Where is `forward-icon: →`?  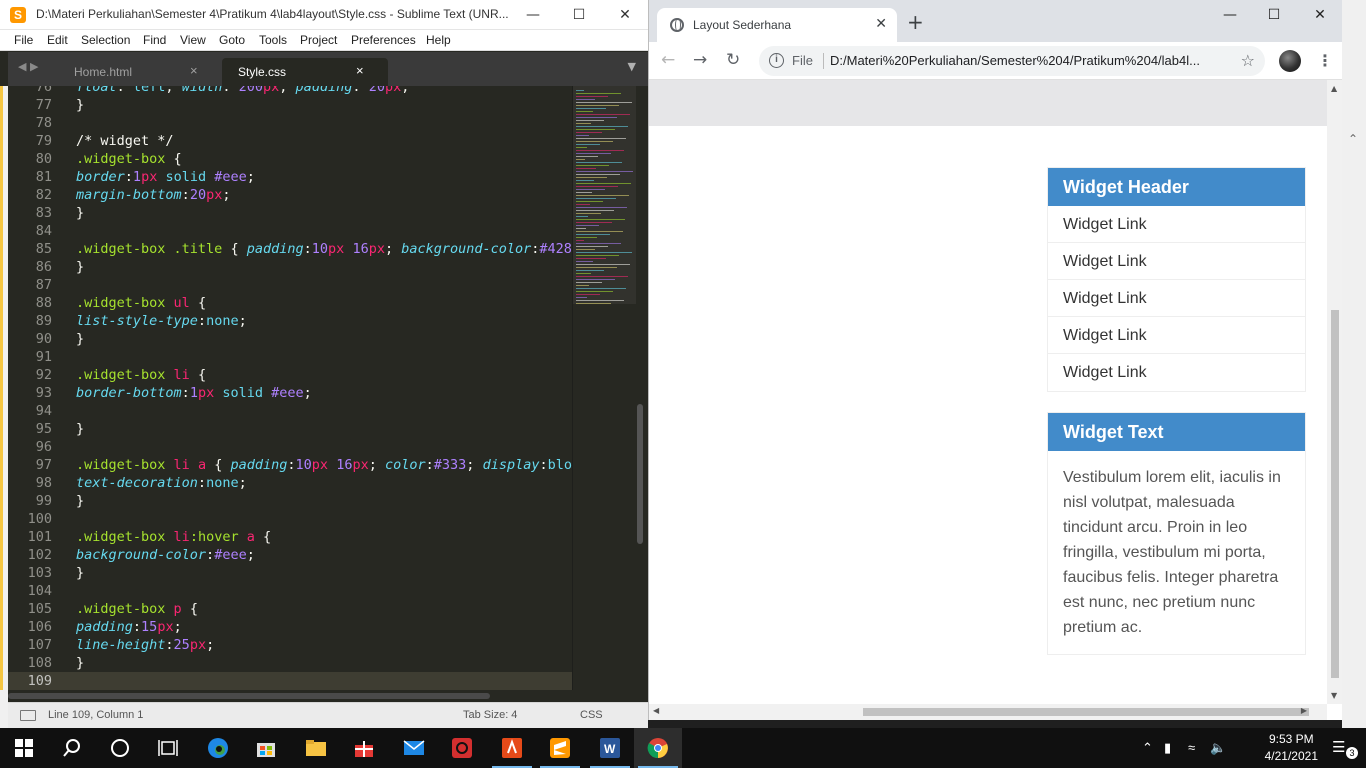
forward-icon: → is located at coordinates (700, 60).